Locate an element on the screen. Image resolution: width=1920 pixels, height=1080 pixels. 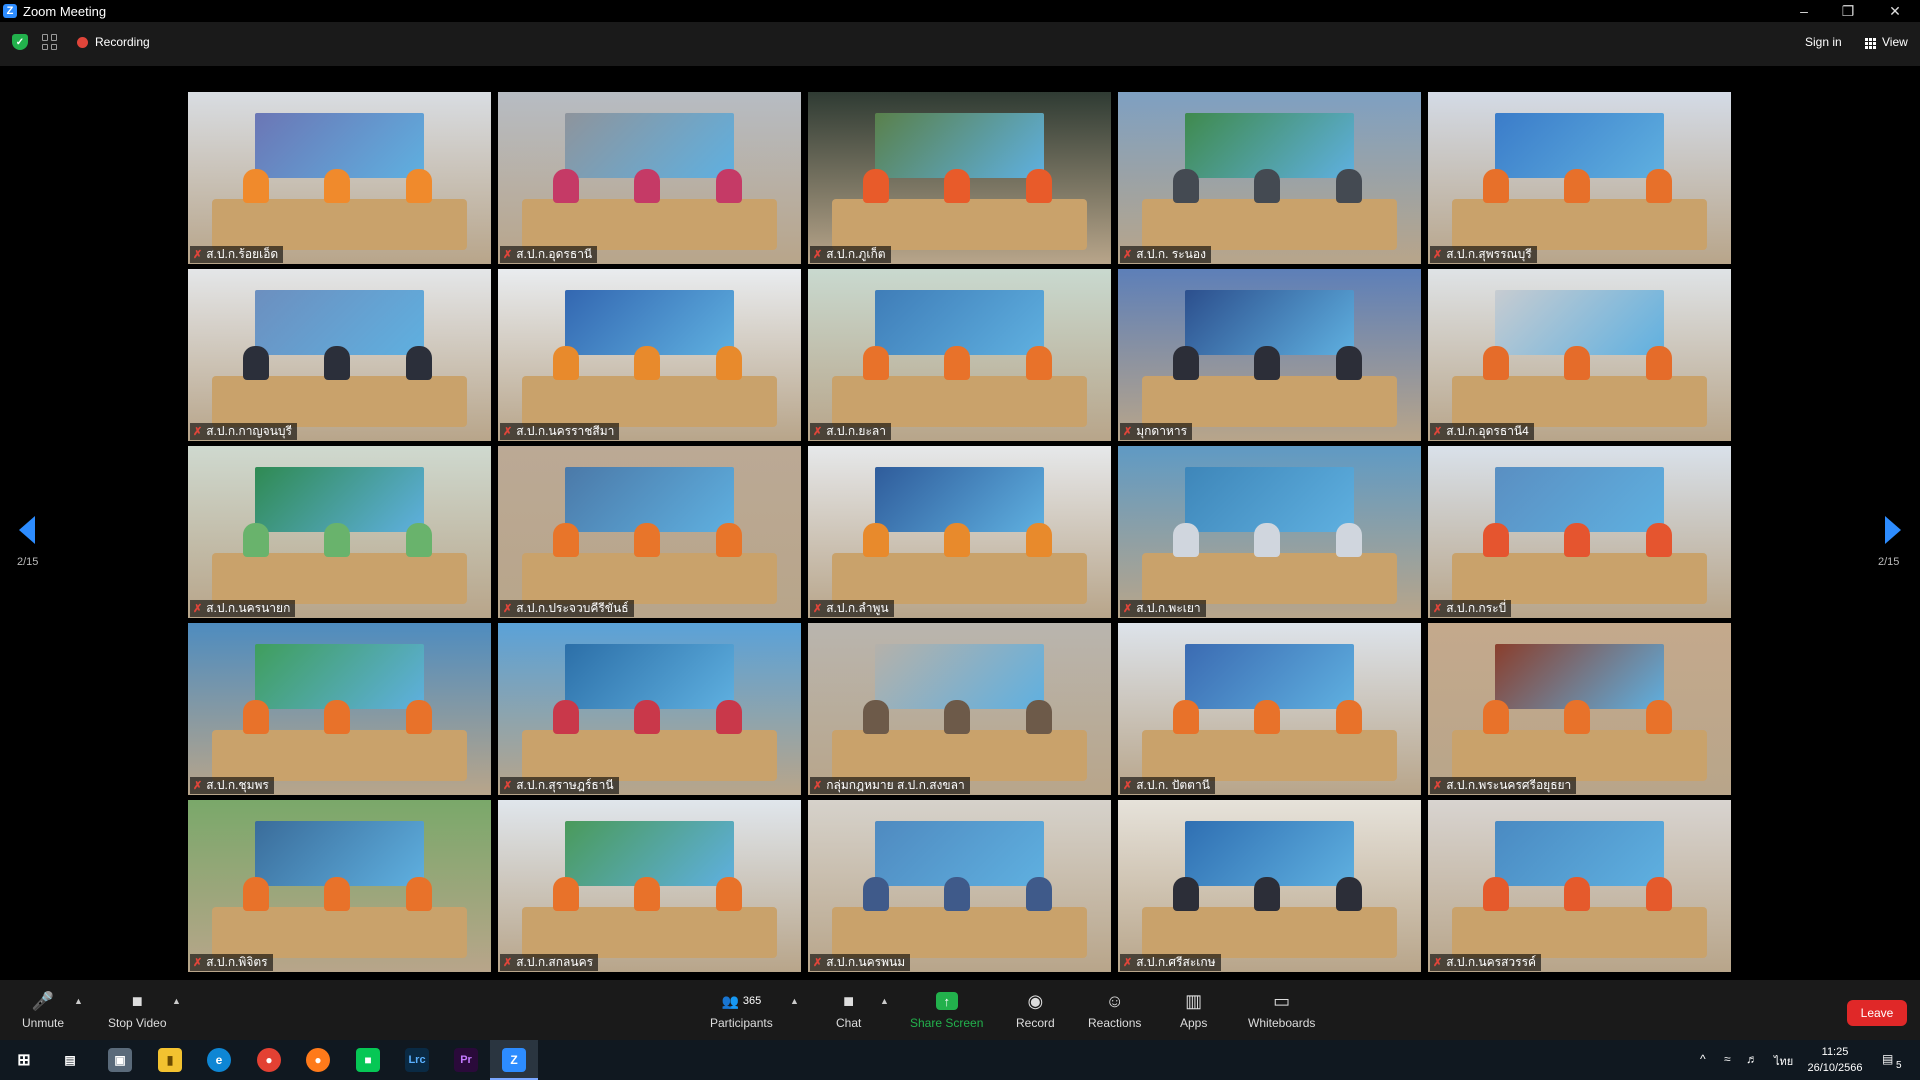
participant-name: ส.ป.ก.สุพรรณบุรี is located at coordinates (1489, 254).